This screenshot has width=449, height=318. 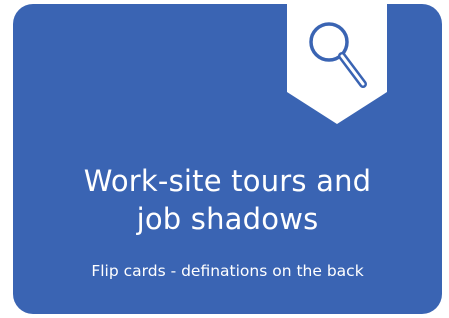 What do you see at coordinates (227, 271) in the screenshot?
I see `card-subtitle: Flip cards - definations on the back` at bounding box center [227, 271].